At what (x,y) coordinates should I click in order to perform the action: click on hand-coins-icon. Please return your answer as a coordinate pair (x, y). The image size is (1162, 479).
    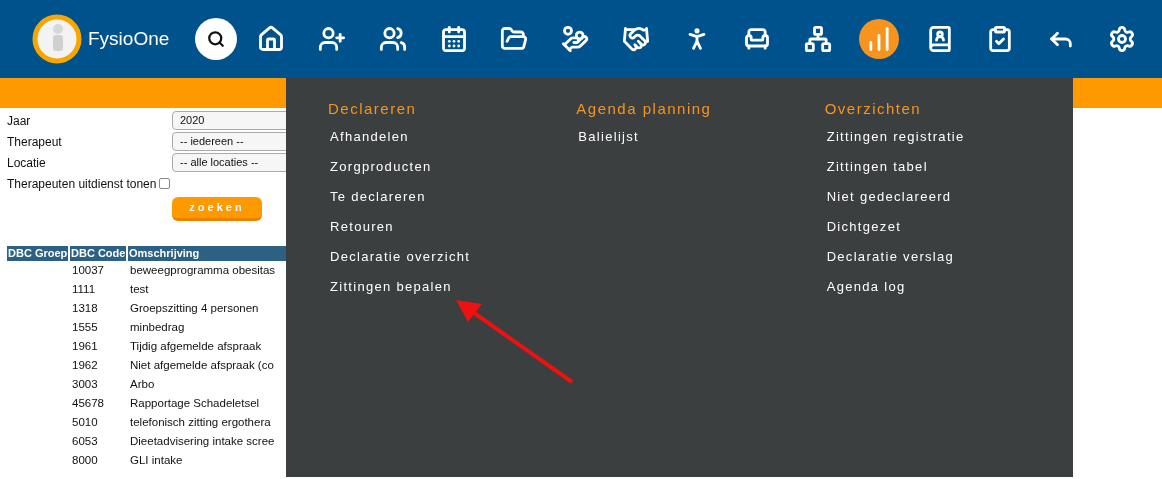
    Looking at the image, I should click on (575, 39).